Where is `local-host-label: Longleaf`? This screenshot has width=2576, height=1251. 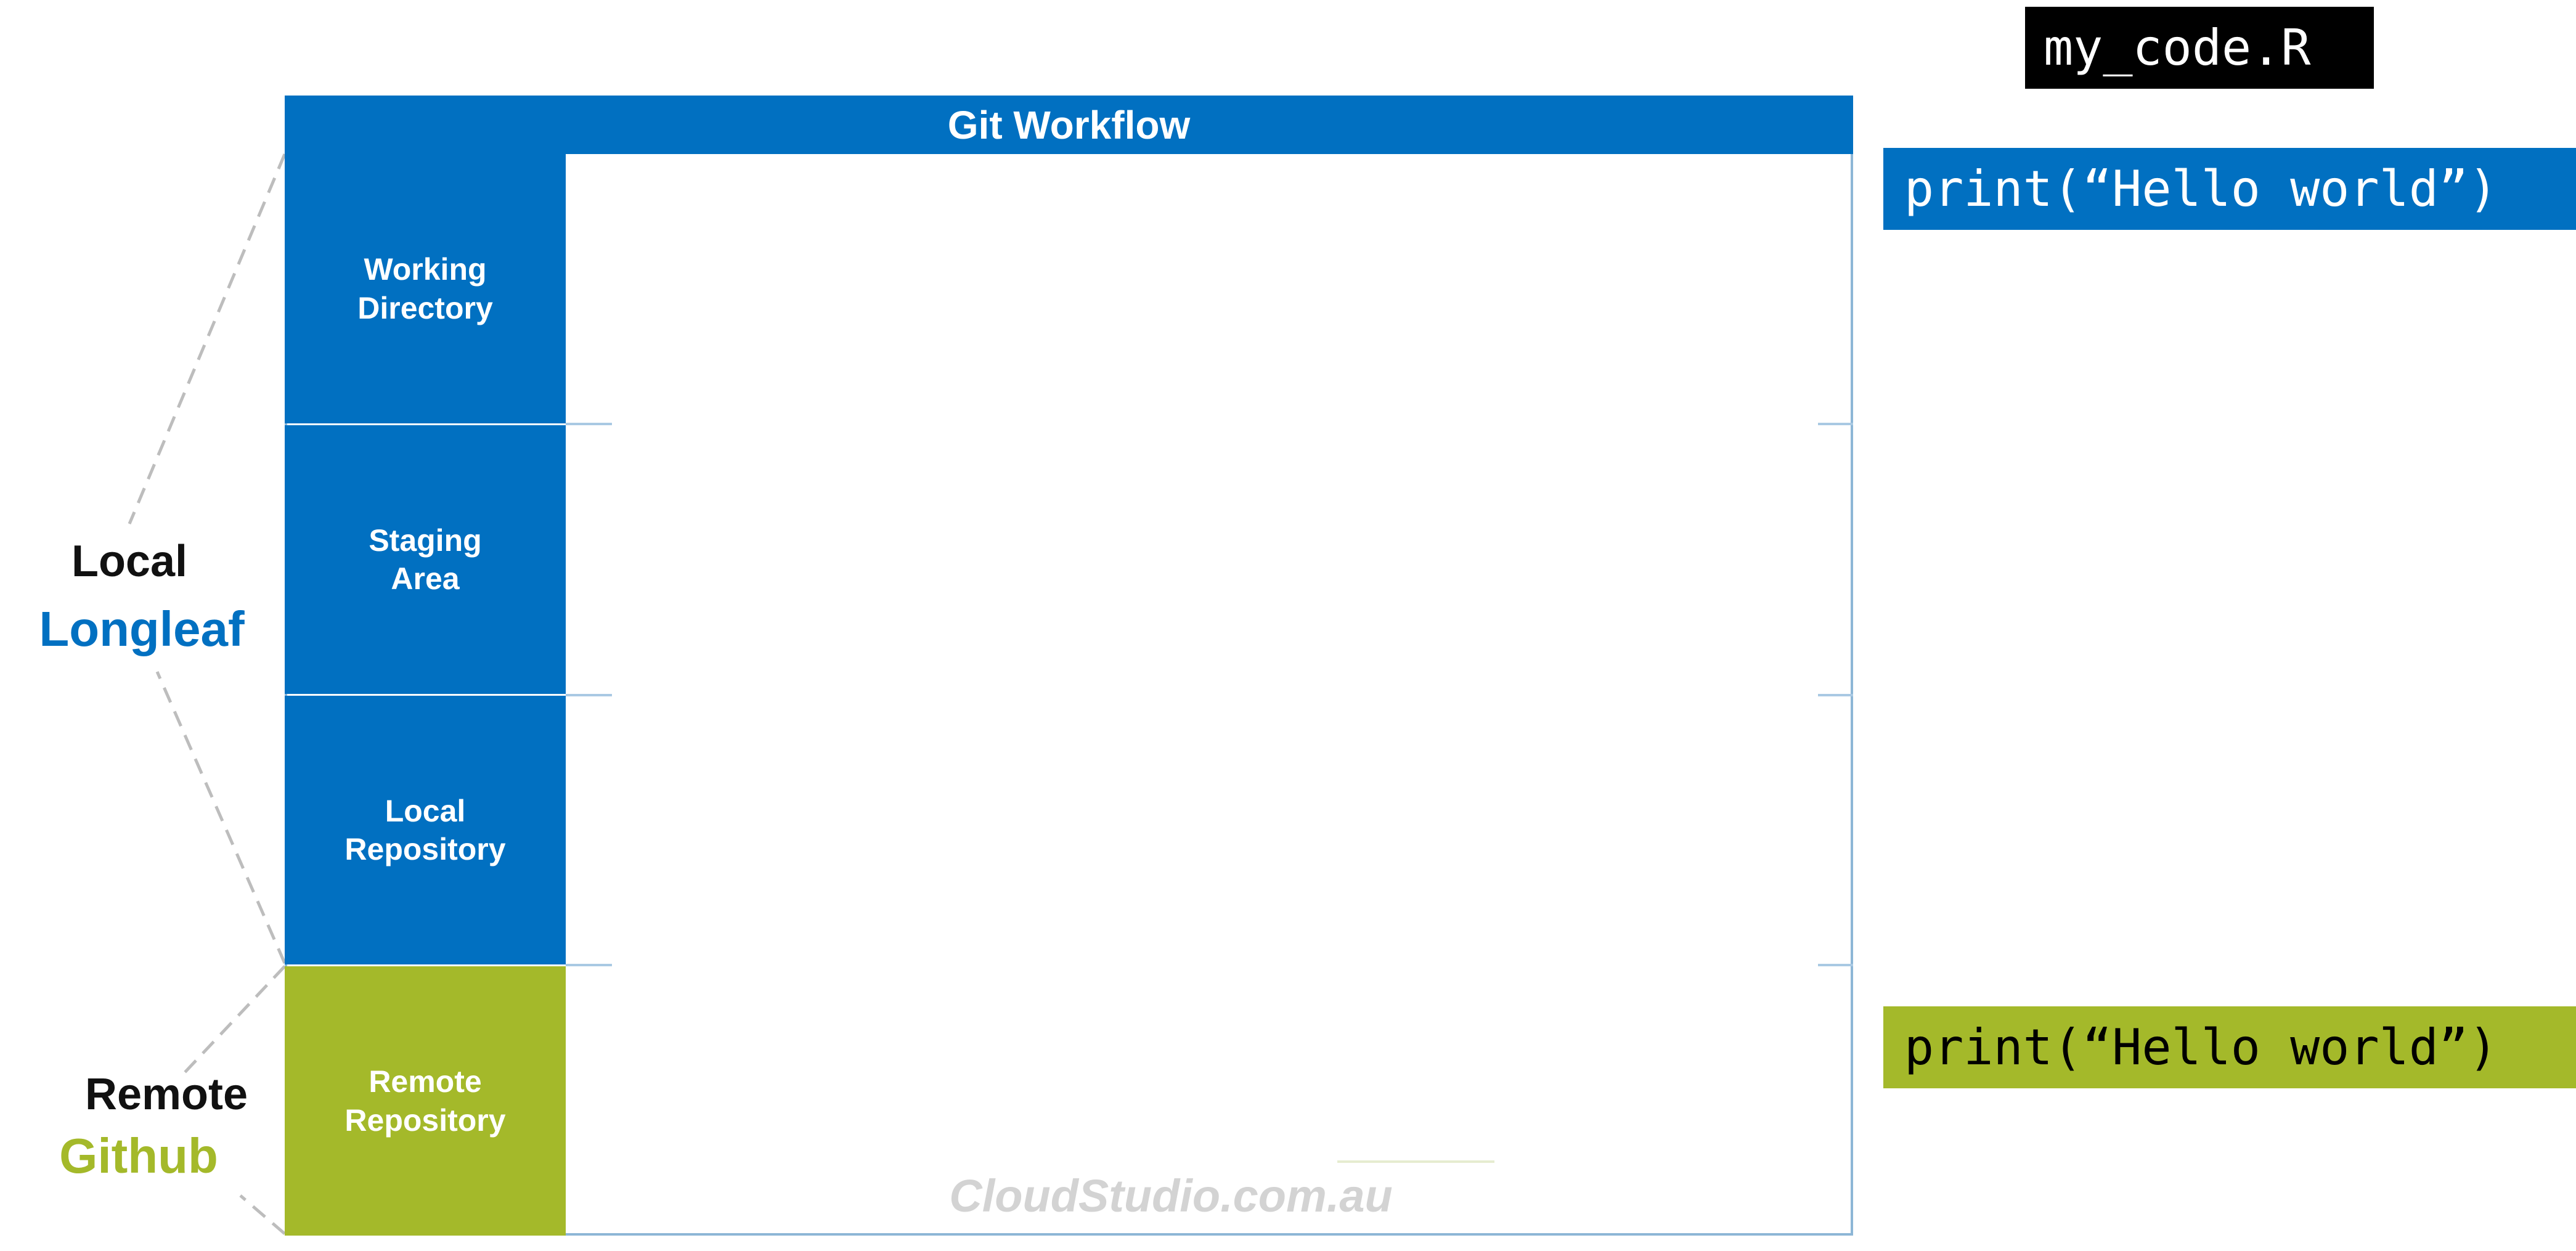 local-host-label: Longleaf is located at coordinates (142, 628).